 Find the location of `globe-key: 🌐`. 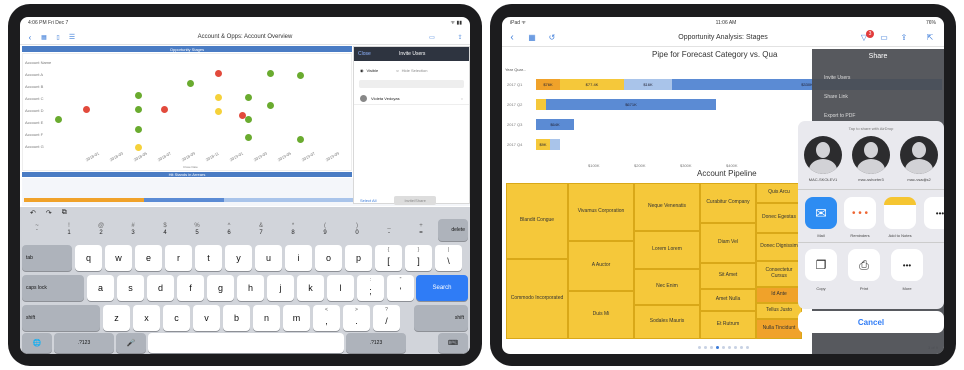

globe-key: 🌐 is located at coordinates (37, 343).